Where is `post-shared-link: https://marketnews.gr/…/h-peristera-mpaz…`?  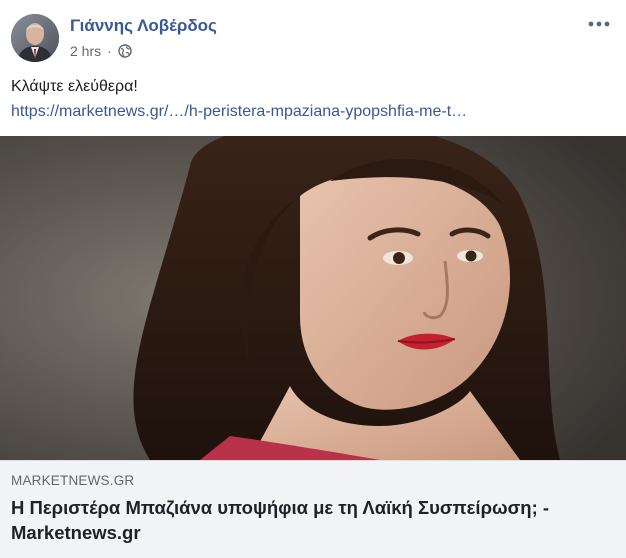
post-shared-link: https://marketnews.gr/…/h-peristera-mpaz… is located at coordinates (239, 112).